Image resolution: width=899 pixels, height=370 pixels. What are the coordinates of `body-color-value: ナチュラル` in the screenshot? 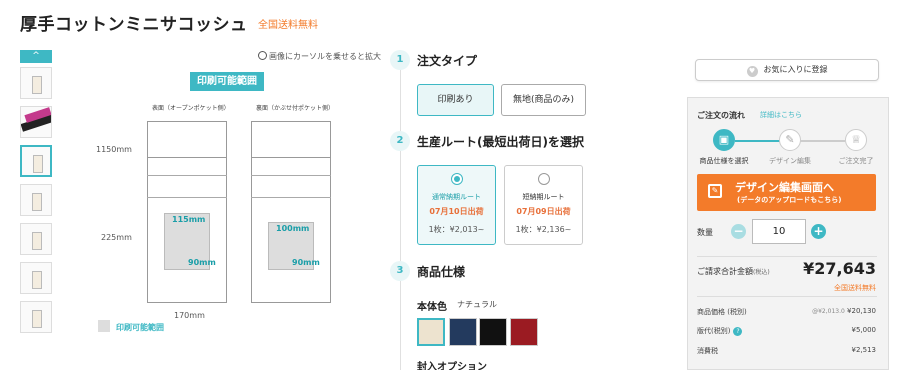 It's located at (477, 304).